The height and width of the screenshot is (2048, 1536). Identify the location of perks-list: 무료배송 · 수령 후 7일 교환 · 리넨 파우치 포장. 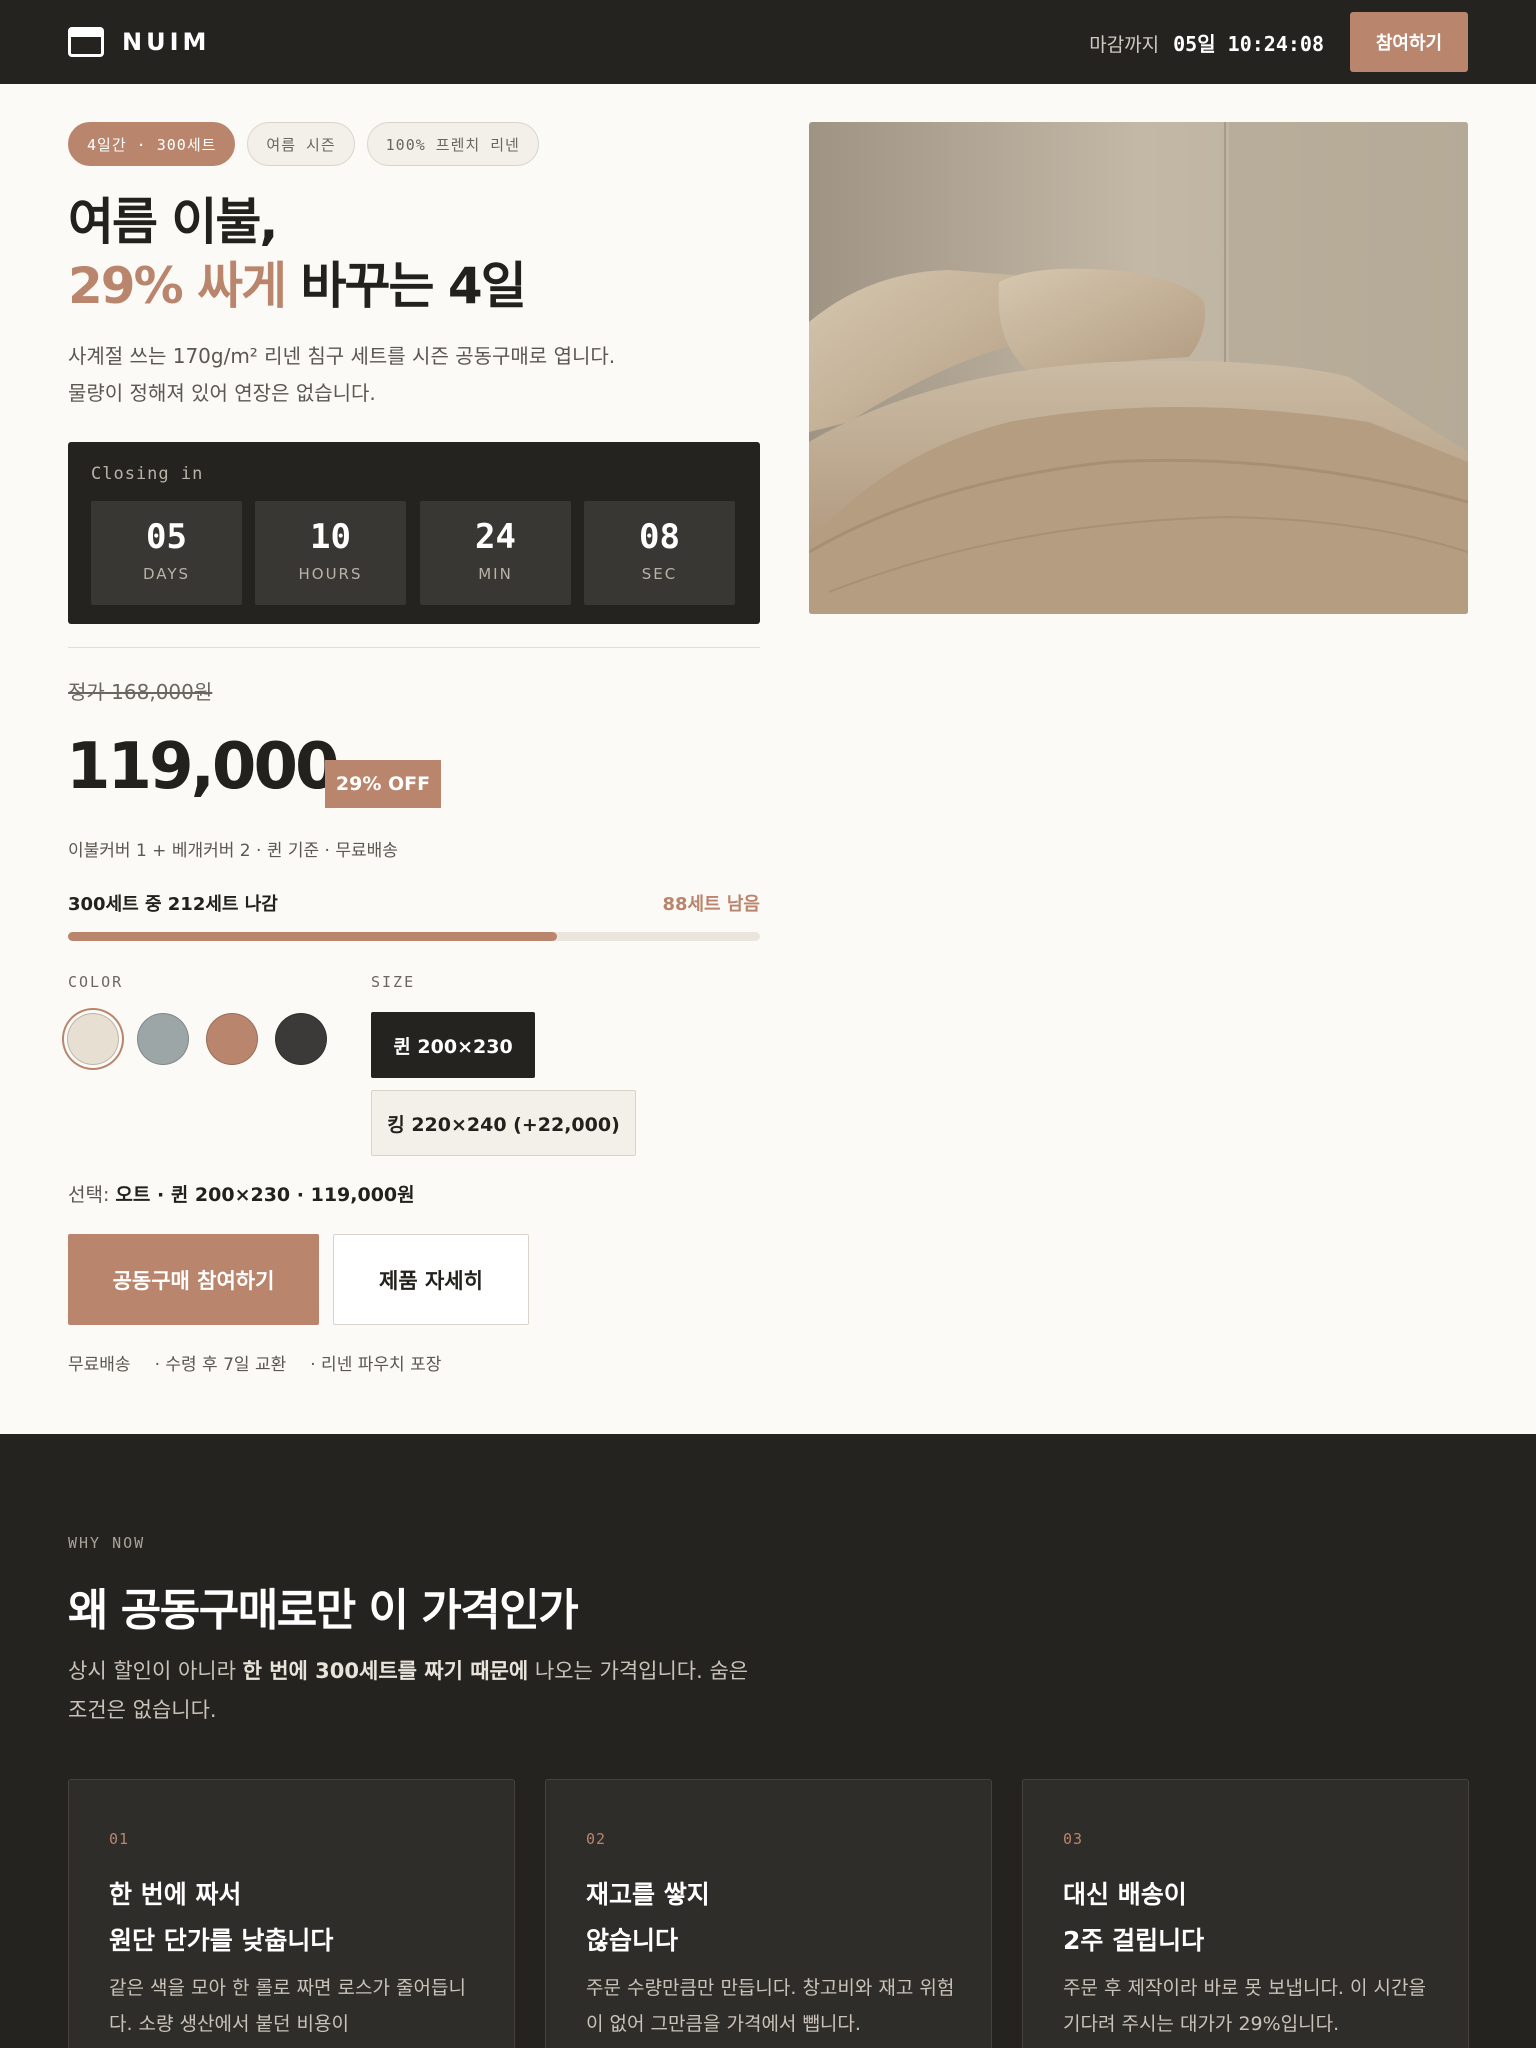
(254, 1362).